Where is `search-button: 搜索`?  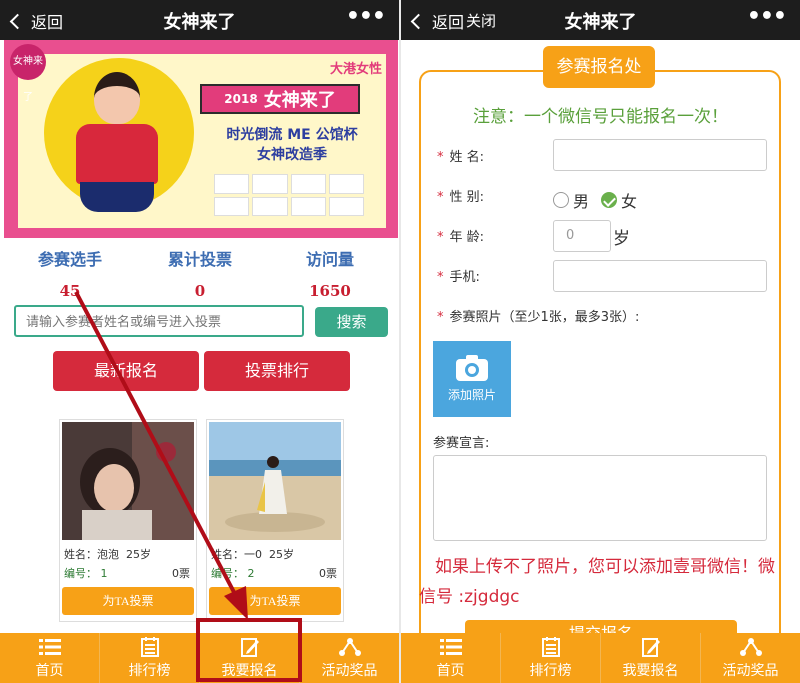 search-button: 搜索 is located at coordinates (351, 322).